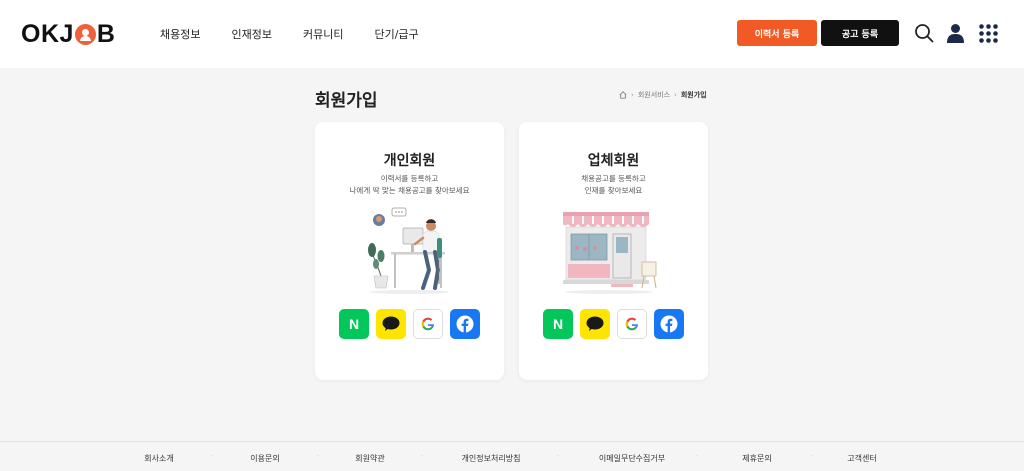 Image resolution: width=1024 pixels, height=471 pixels. What do you see at coordinates (346, 101) in the screenshot?
I see `page-title: 회원가입` at bounding box center [346, 101].